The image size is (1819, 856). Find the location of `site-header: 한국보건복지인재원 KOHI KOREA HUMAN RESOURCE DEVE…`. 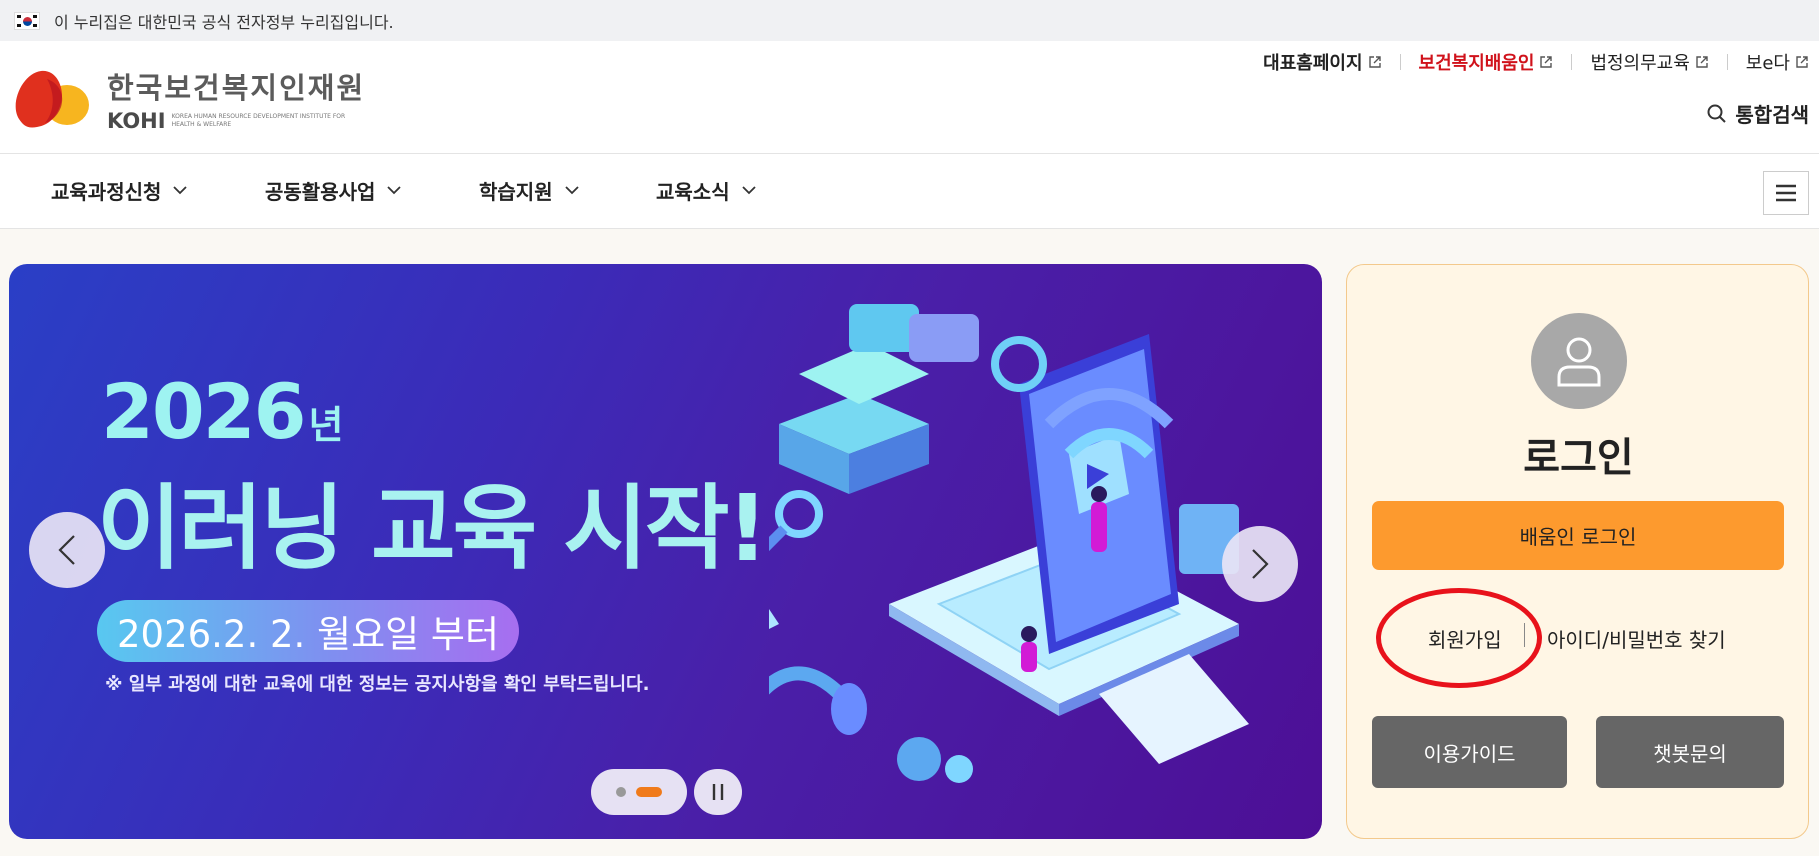

site-header: 한국보건복지인재원 KOHI KOREA HUMAN RESOURCE DEVE… is located at coordinates (909, 97).